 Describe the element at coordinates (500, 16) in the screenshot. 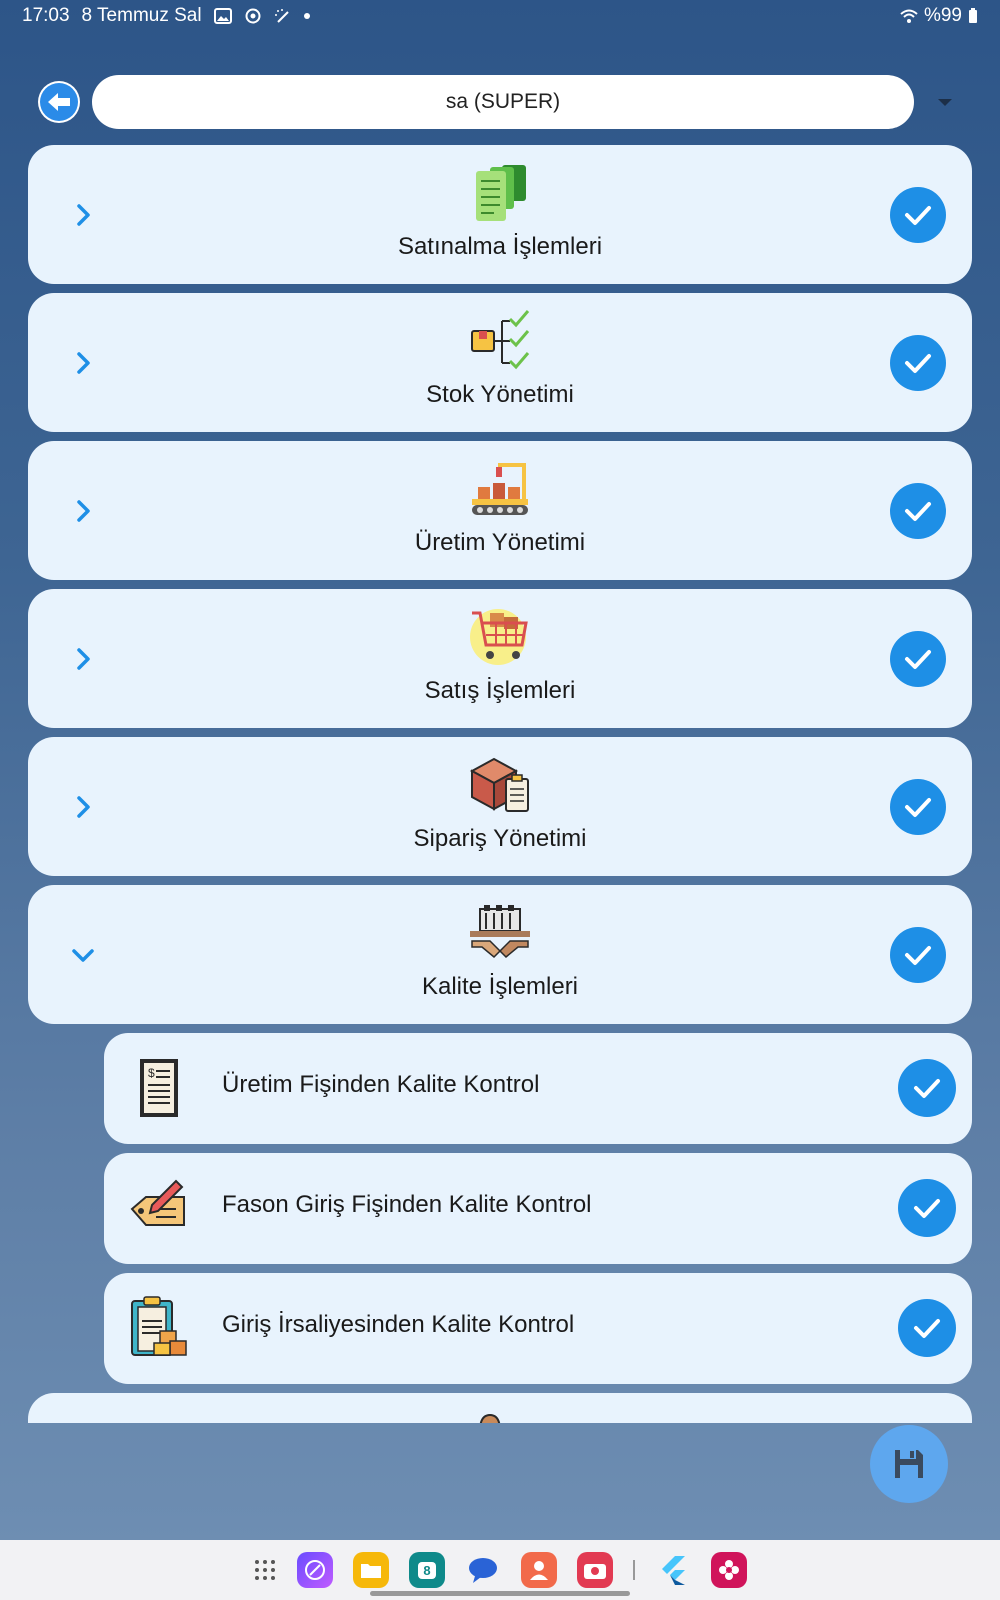

I see `status-bar: 17:03 8 Temmuz Sal %99` at that location.